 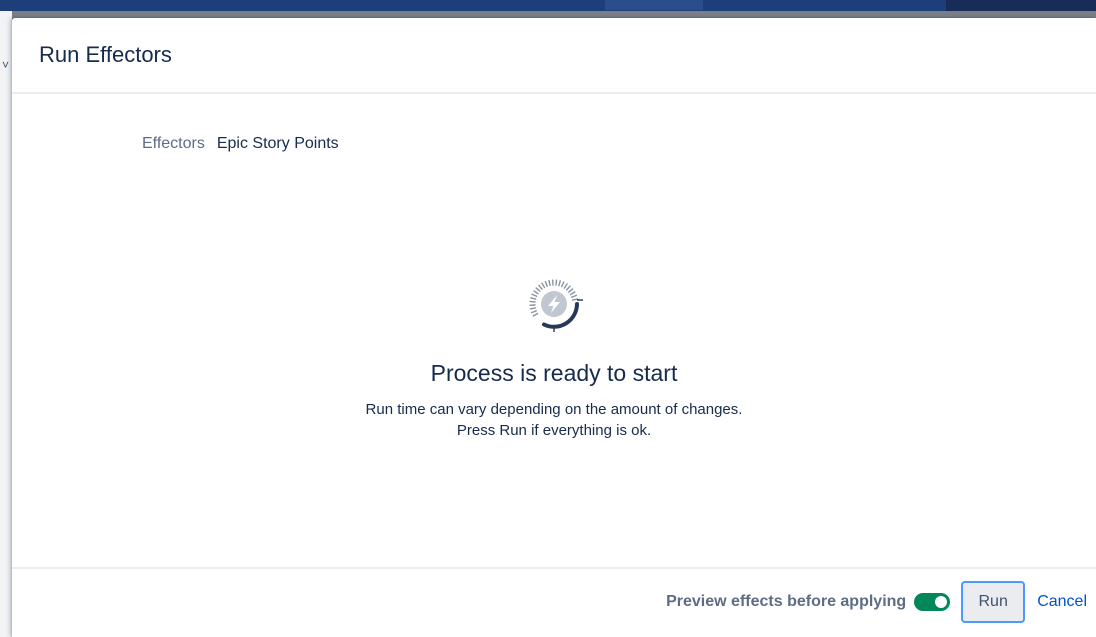 What do you see at coordinates (554, 430) in the screenshot?
I see `status-description-line-2: Press Run if everything is ok.` at bounding box center [554, 430].